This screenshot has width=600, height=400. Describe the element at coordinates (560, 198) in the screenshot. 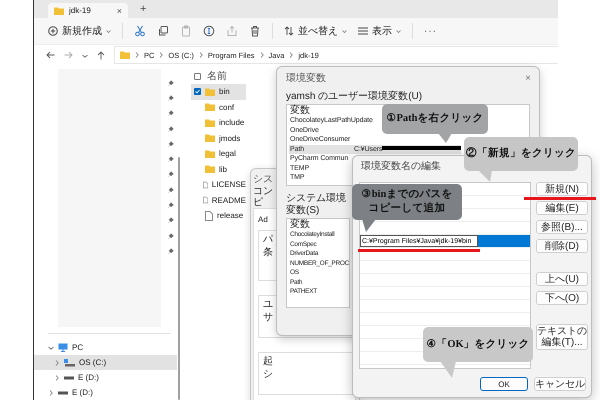

I see `underline-mark` at that location.